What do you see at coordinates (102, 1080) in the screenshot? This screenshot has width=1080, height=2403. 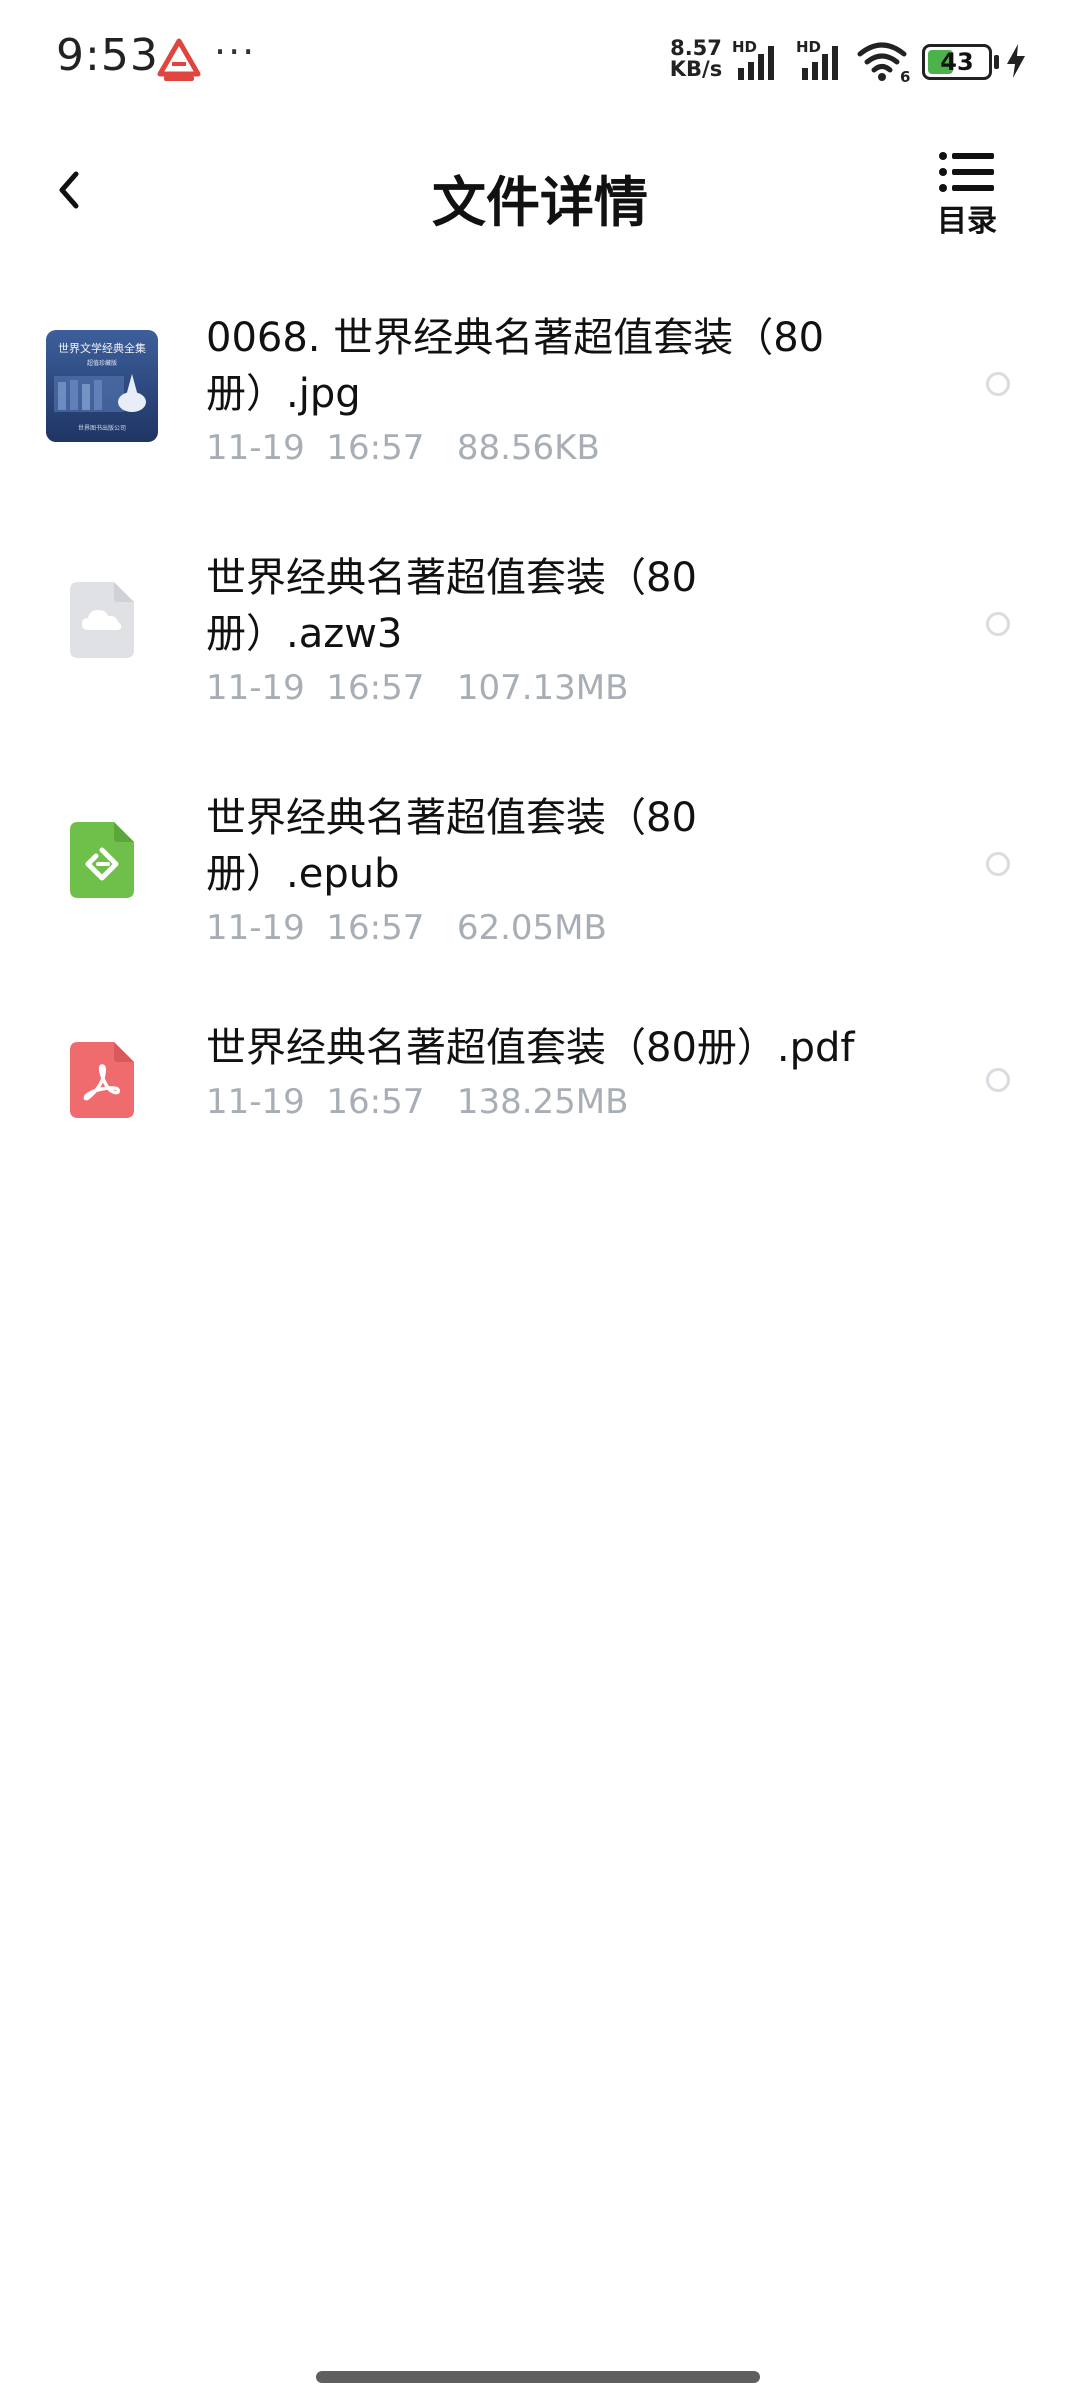 I see `pdf-file-icon` at bounding box center [102, 1080].